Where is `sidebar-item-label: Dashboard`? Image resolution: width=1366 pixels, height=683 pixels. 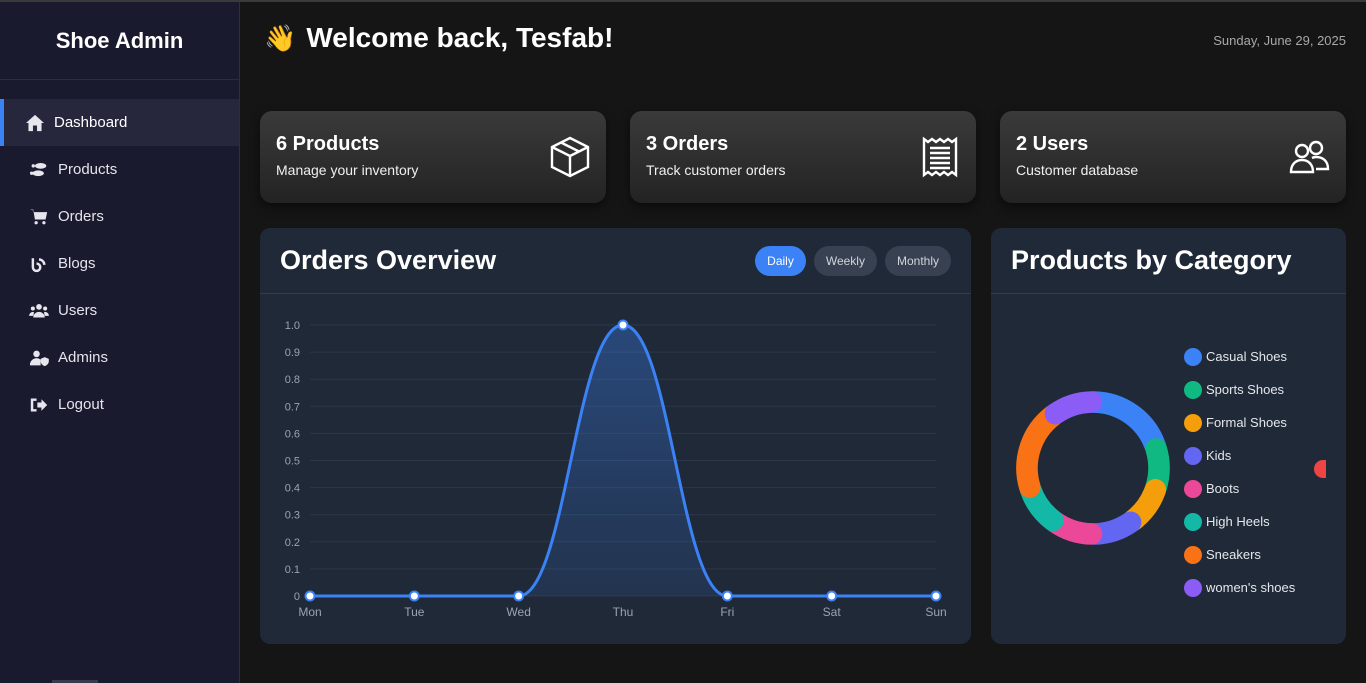 sidebar-item-label: Dashboard is located at coordinates (91, 122).